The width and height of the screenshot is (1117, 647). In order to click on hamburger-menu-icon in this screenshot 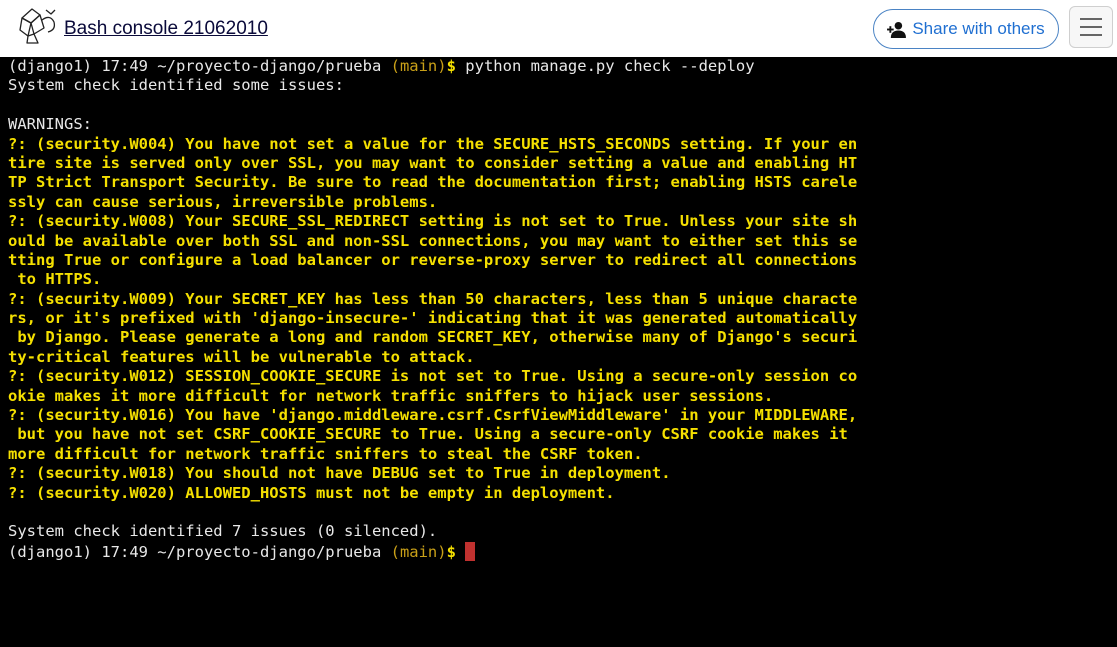, I will do `click(1091, 19)`.